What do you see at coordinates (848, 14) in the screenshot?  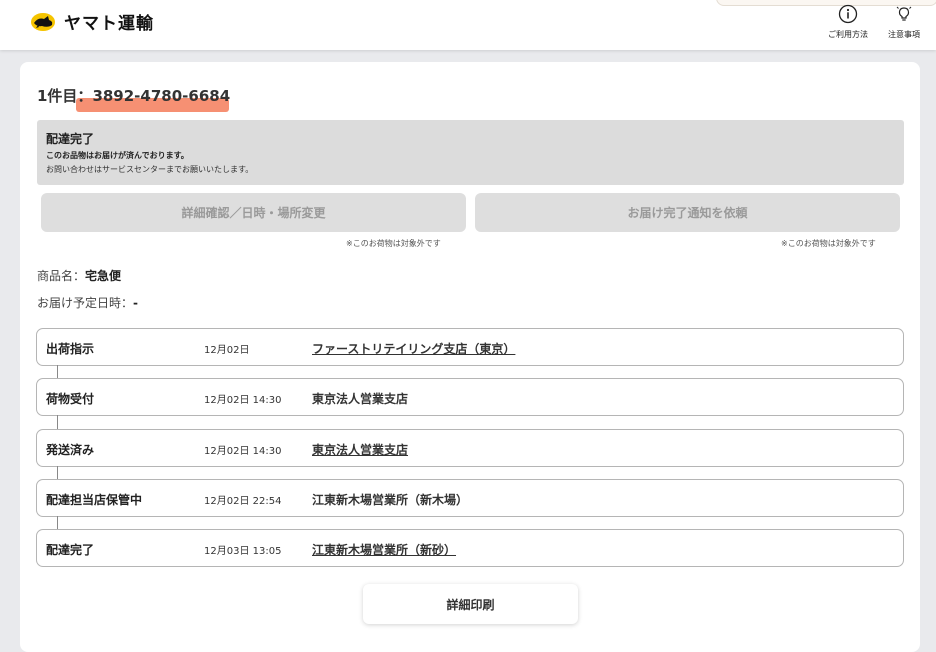 I see `info-circle-icon` at bounding box center [848, 14].